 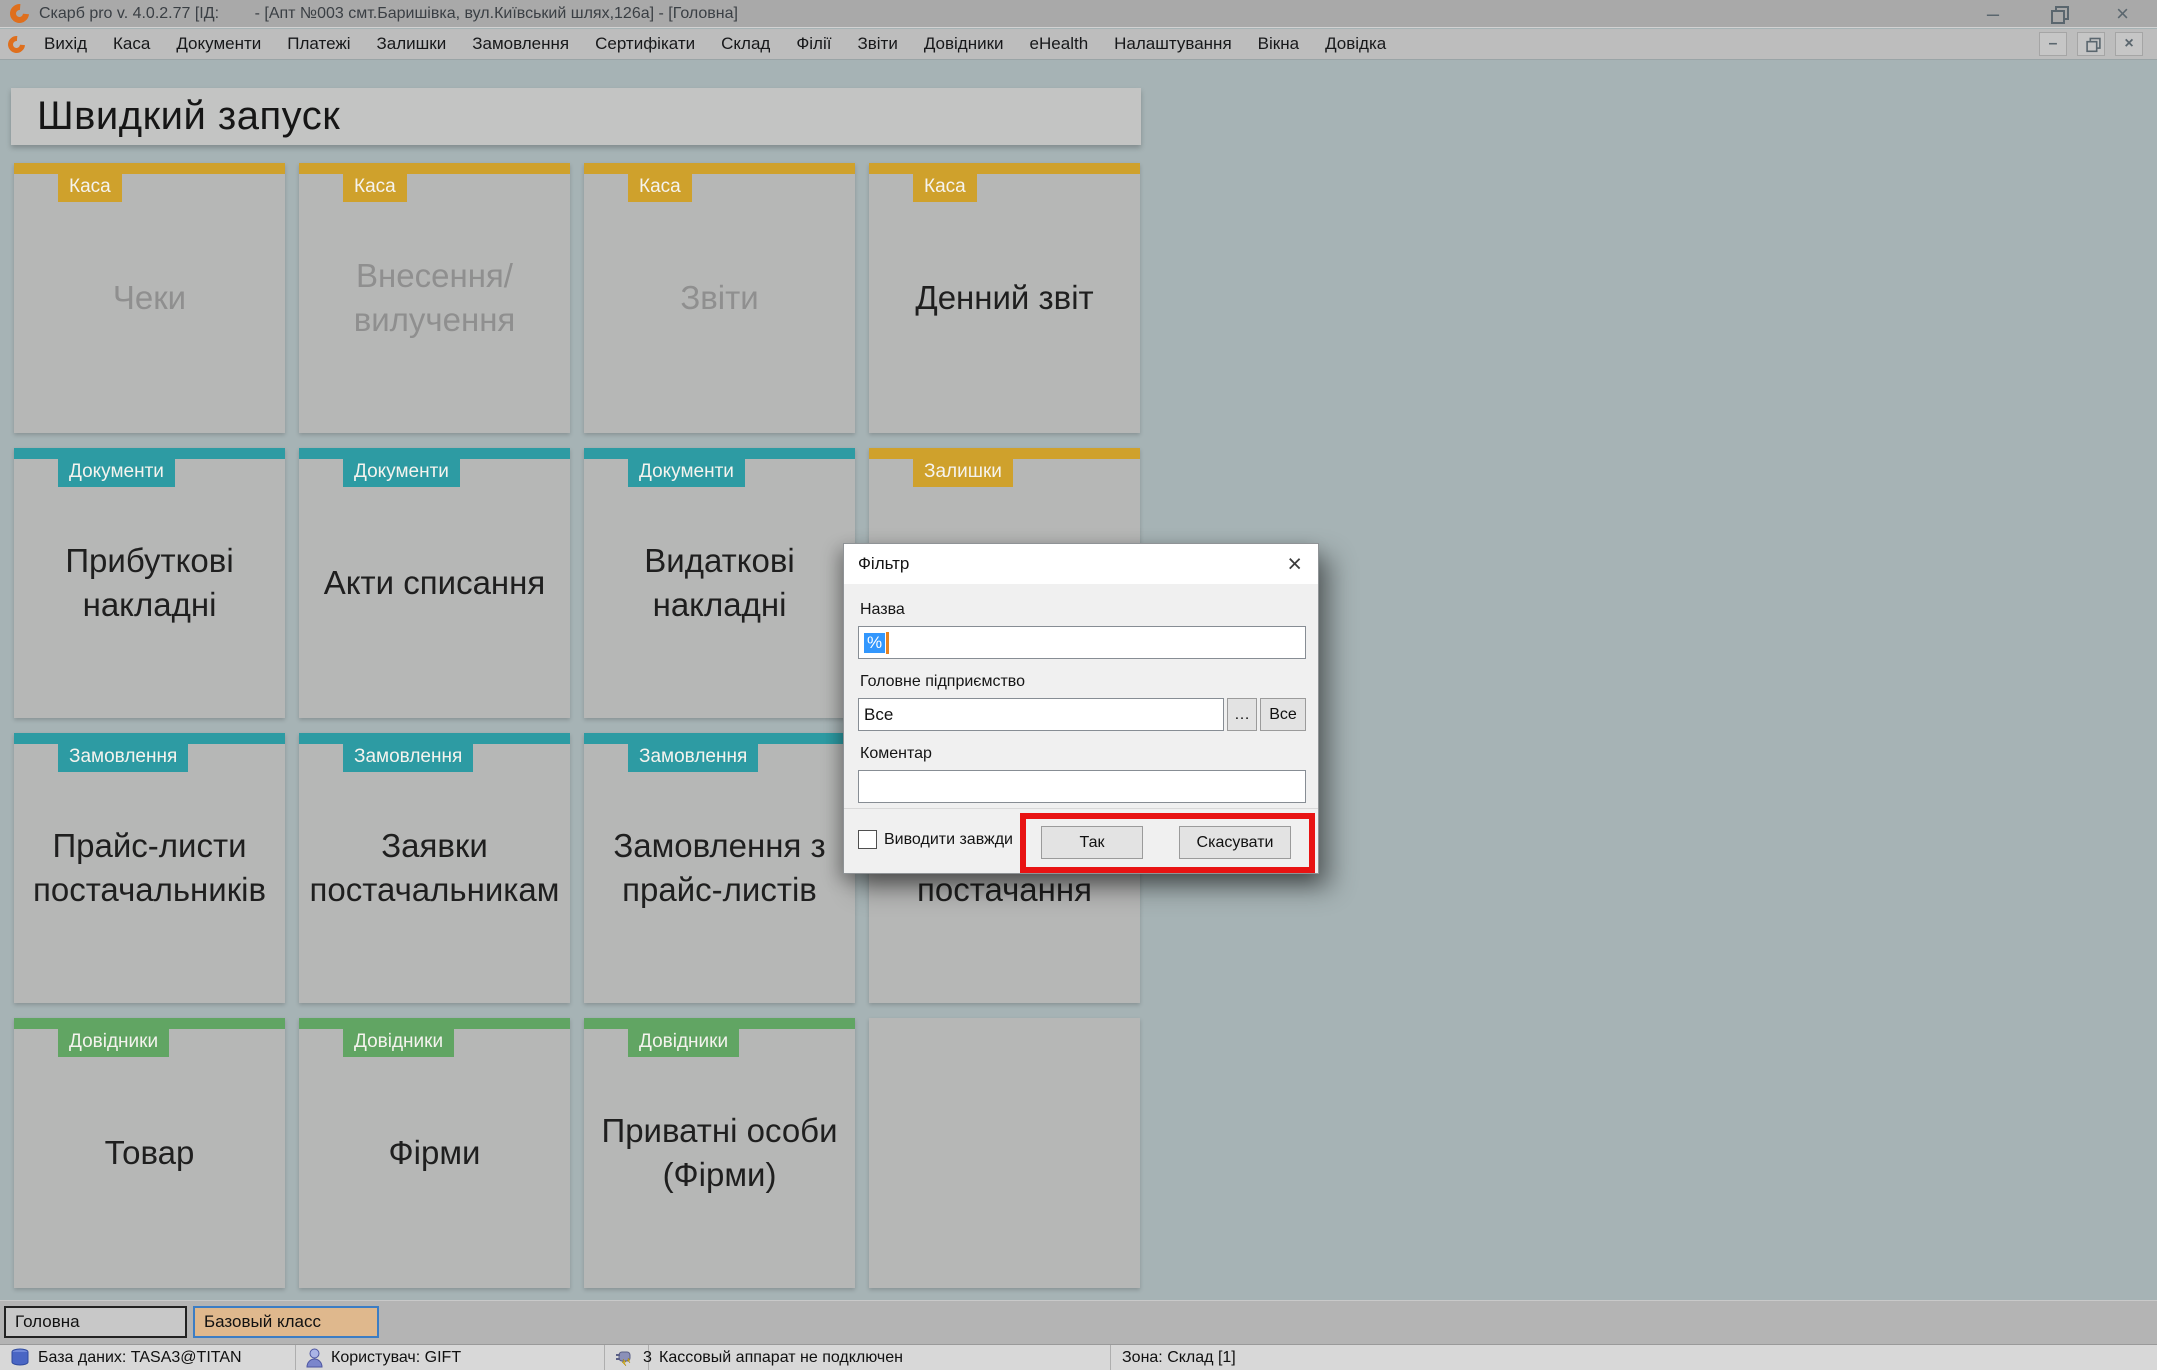 I want to click on menu-item-3: Платежі, so click(x=318, y=44).